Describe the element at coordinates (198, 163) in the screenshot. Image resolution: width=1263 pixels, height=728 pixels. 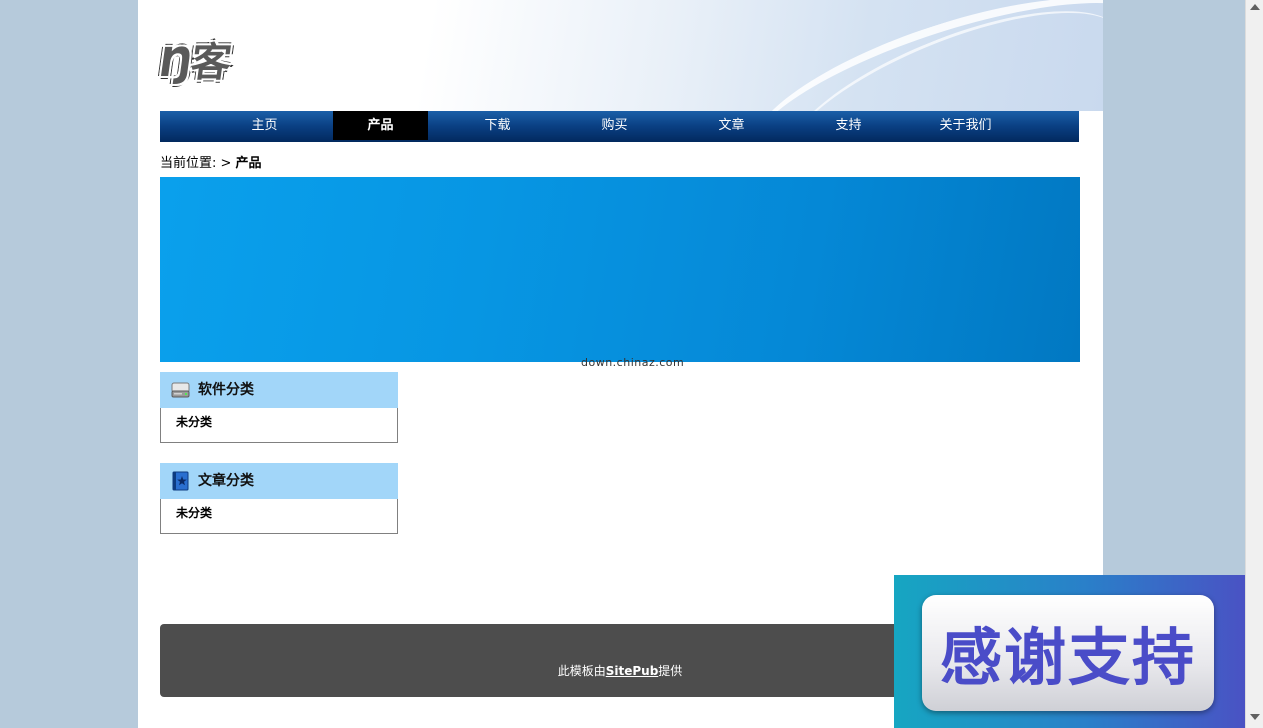
I see `breadcrumb-prefix: 当前位置: >` at that location.